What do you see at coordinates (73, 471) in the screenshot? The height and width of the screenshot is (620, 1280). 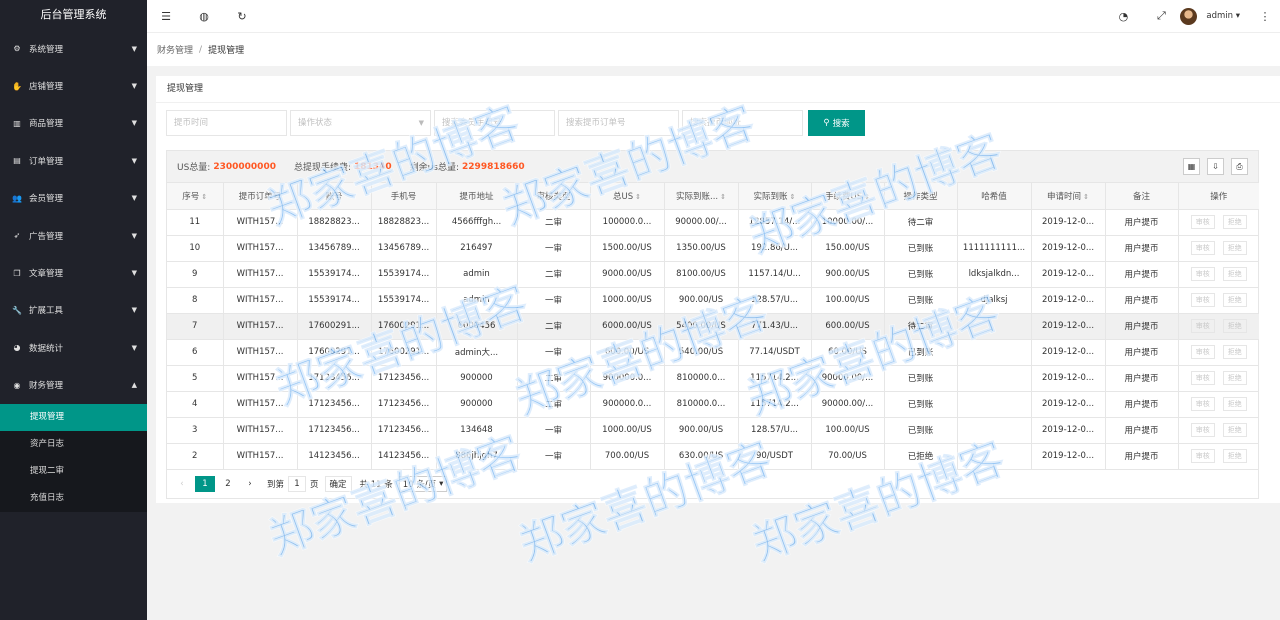 I see `submenu-item-2: 提现二审` at bounding box center [73, 471].